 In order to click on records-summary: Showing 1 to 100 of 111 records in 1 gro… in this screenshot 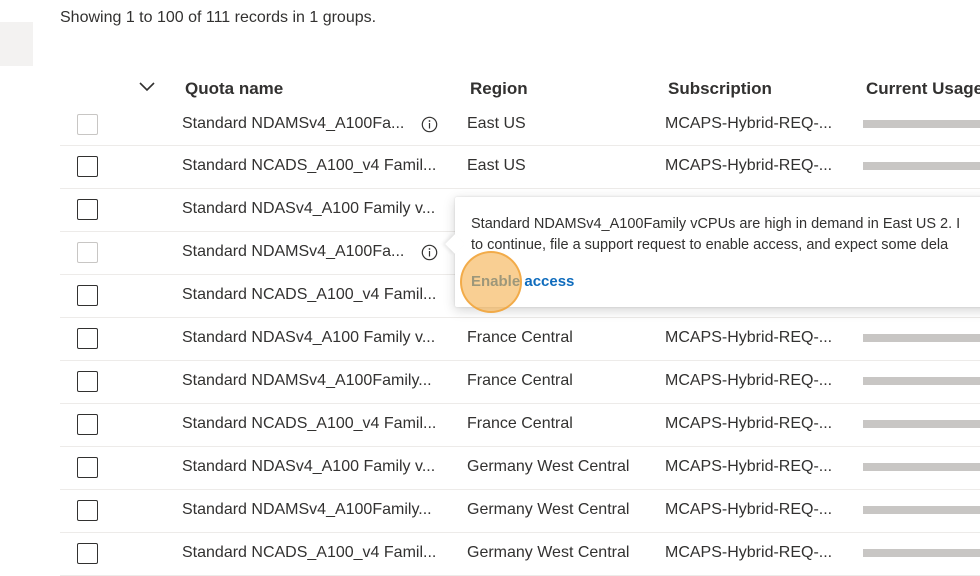, I will do `click(218, 17)`.